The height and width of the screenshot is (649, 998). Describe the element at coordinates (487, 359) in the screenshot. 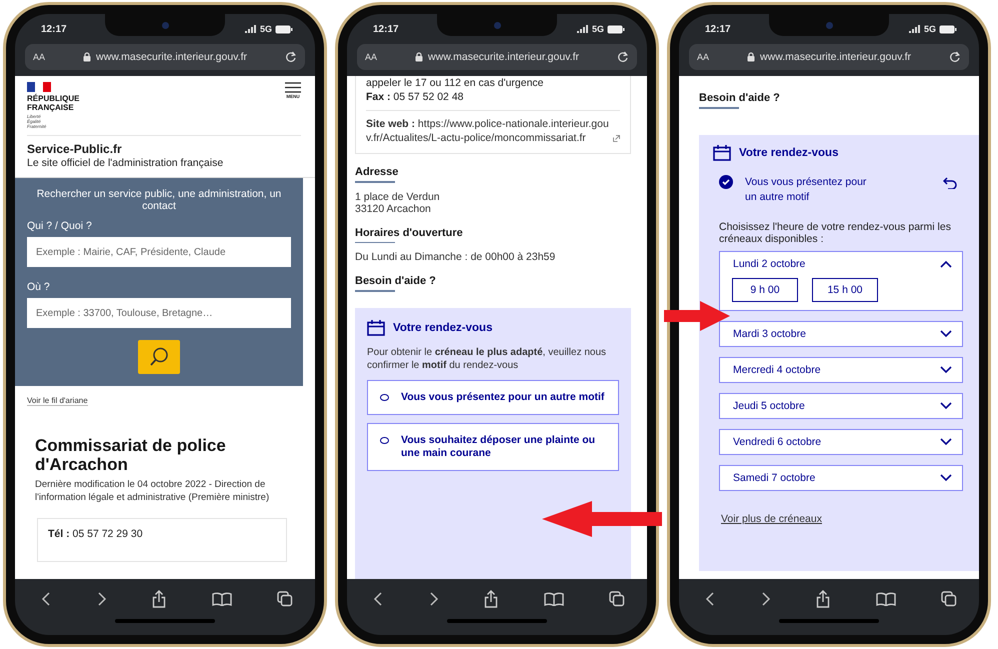

I see `appointment-intro: Pour obtenir le créneau le plus adapté, veuillez nous confirmer le motif du rendez-vous` at that location.